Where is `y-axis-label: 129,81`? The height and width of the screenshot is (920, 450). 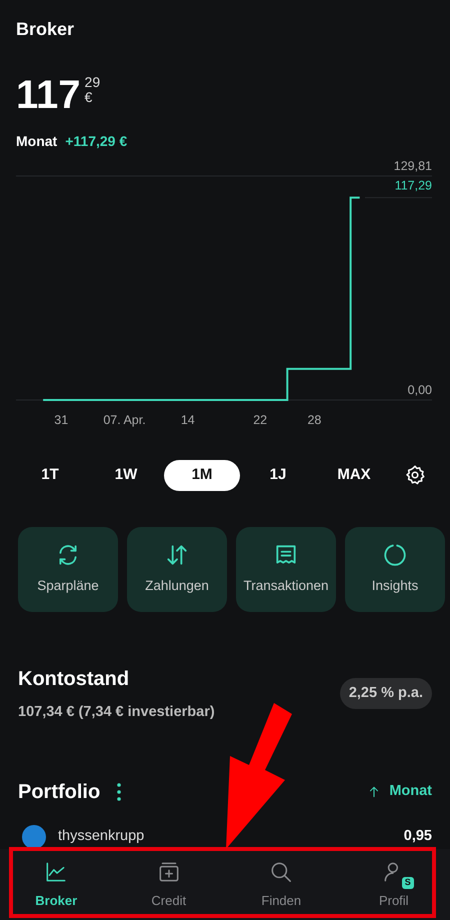
y-axis-label: 129,81 is located at coordinates (413, 166).